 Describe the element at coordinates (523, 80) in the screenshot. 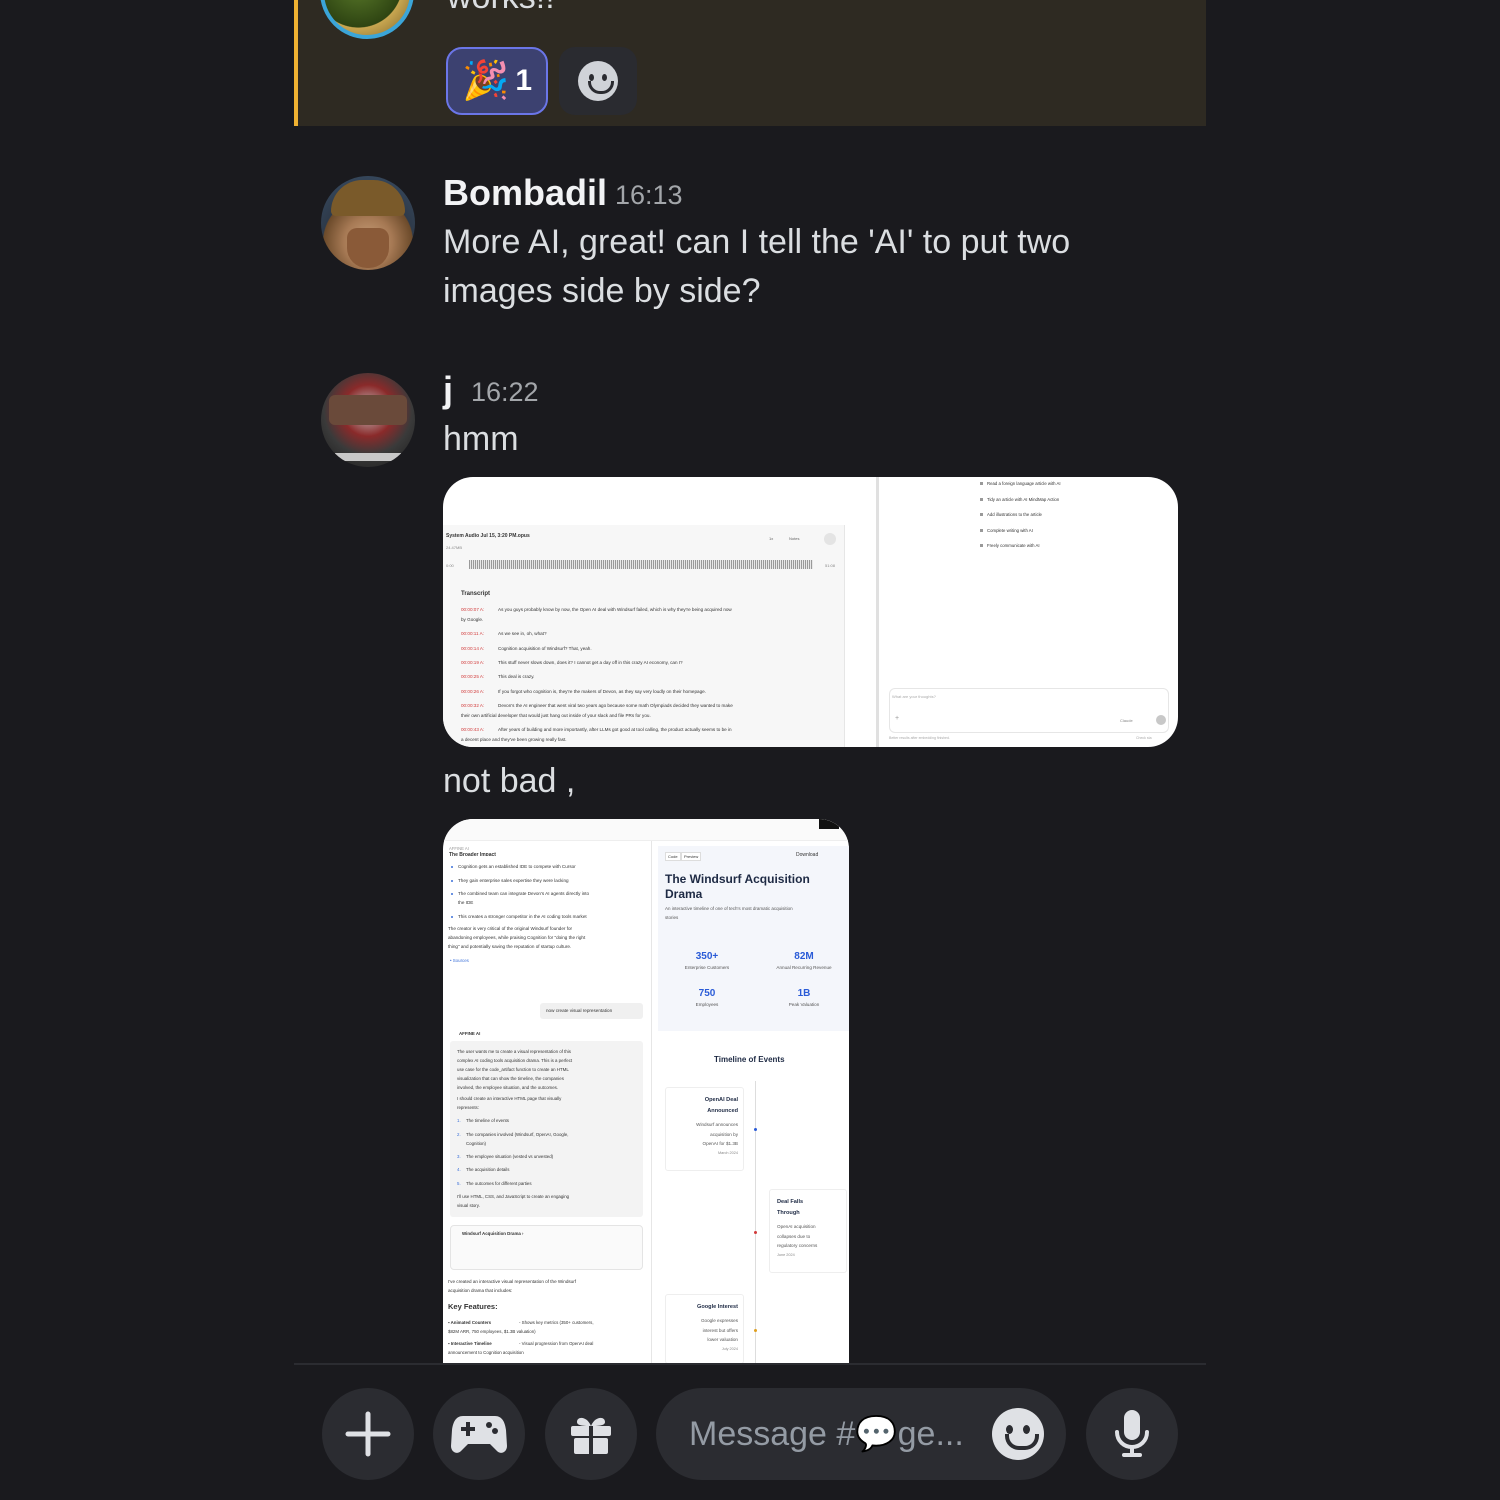

I see `reaction-count: 1` at that location.